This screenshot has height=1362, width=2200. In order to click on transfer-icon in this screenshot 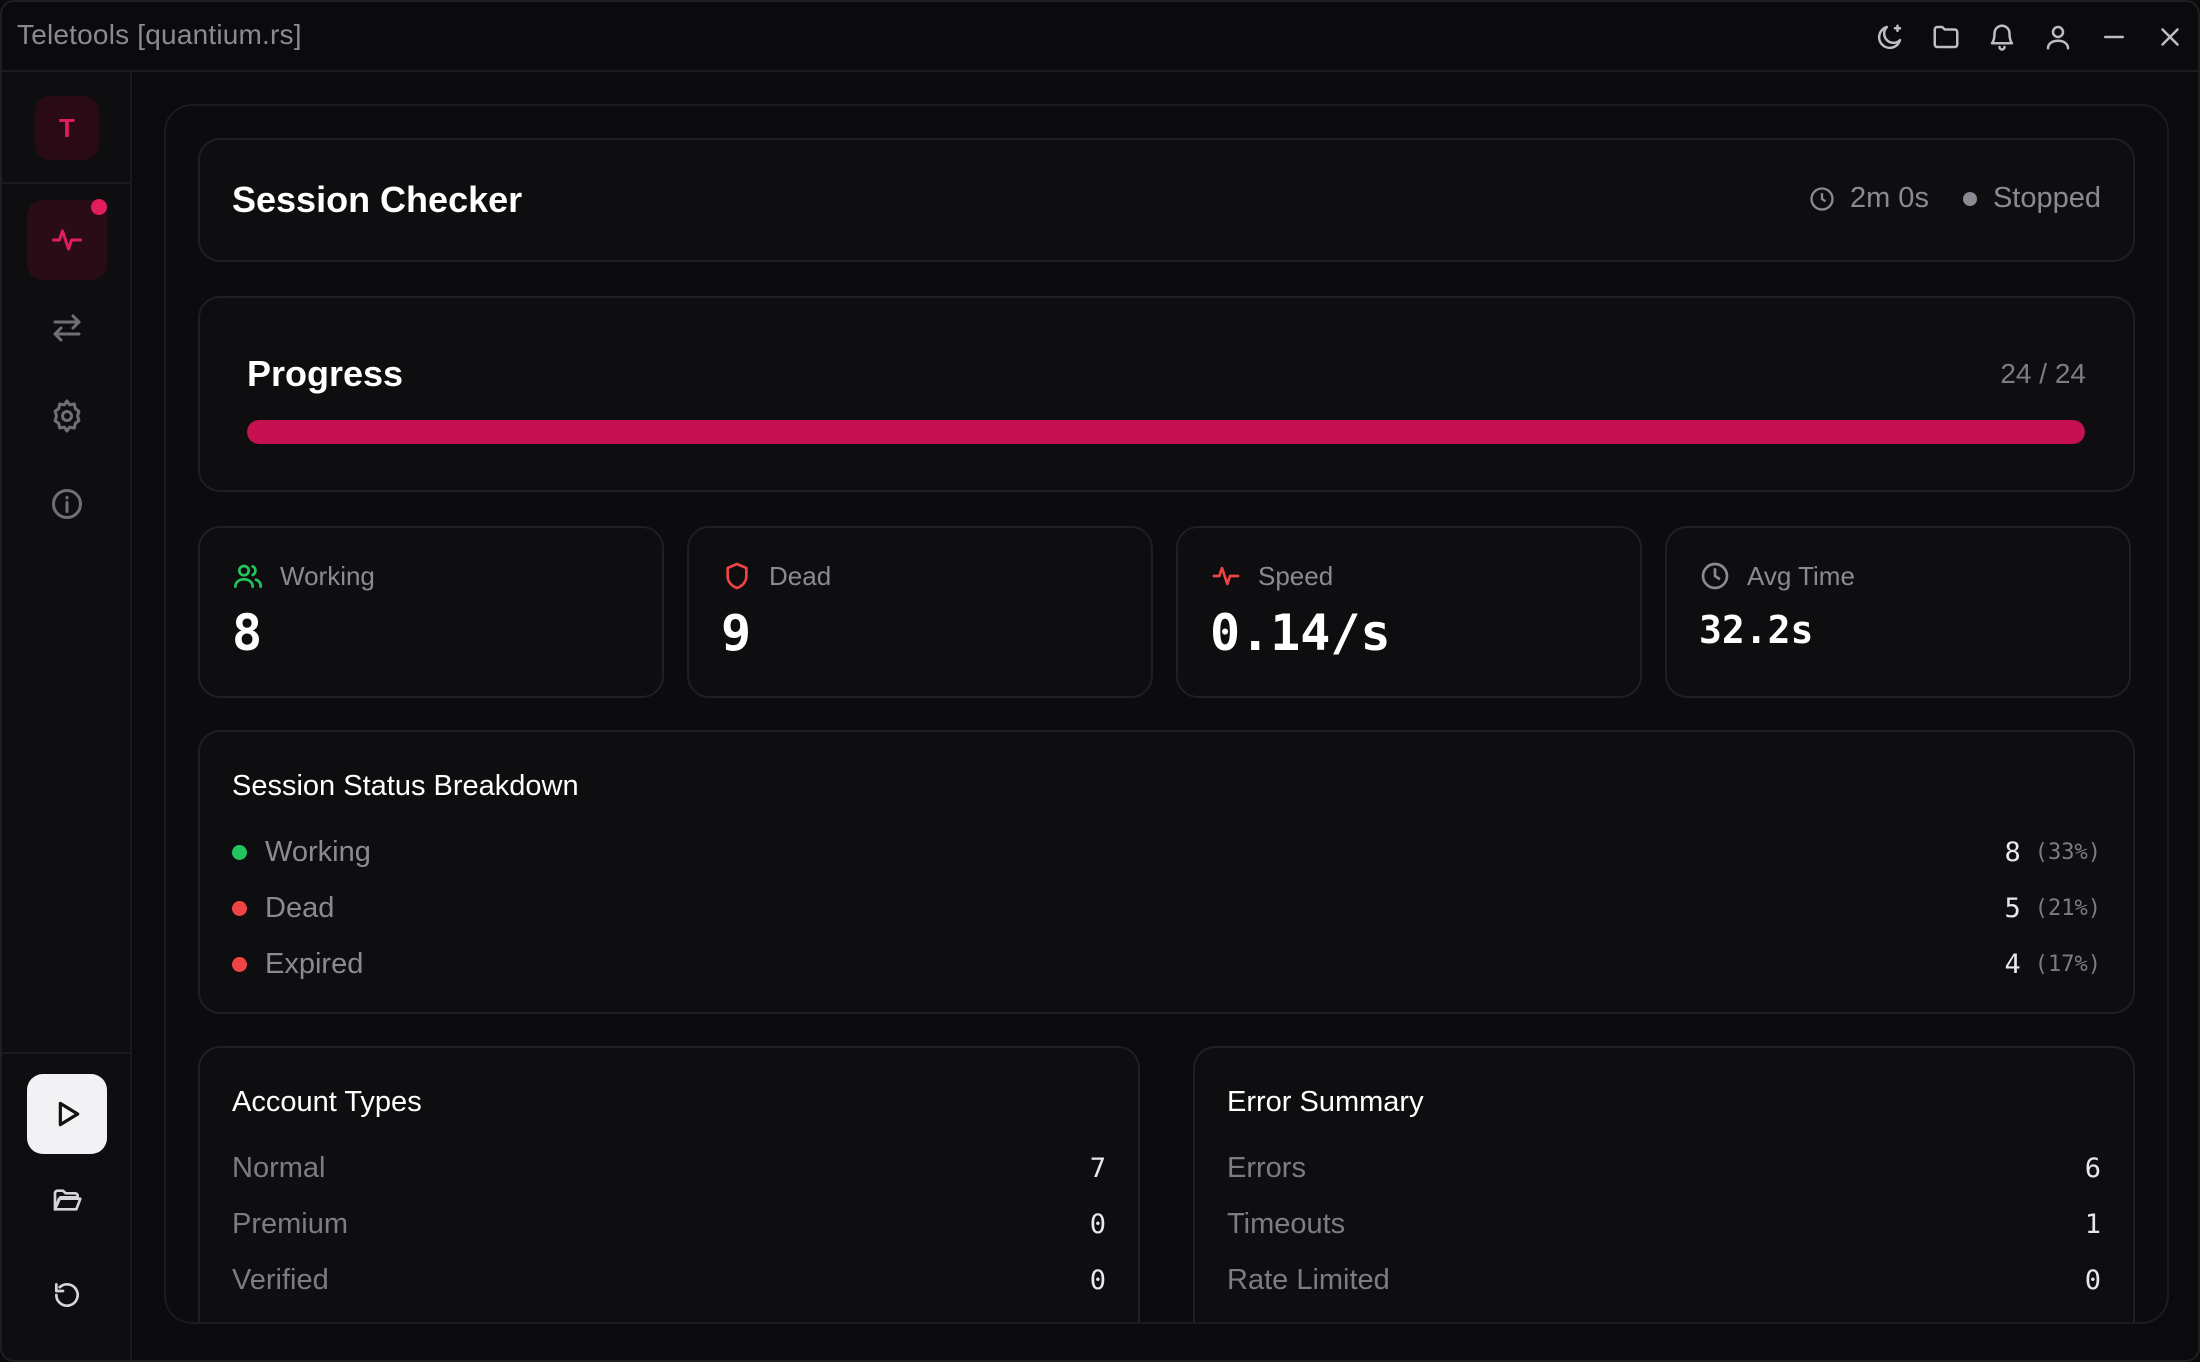, I will do `click(67, 328)`.